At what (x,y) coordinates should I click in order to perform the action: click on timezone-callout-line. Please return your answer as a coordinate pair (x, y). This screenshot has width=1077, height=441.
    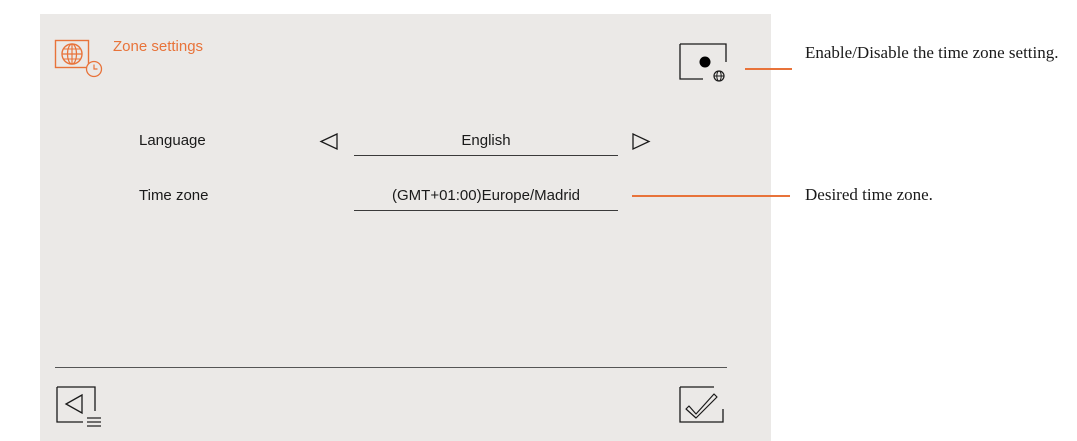
    Looking at the image, I should click on (711, 196).